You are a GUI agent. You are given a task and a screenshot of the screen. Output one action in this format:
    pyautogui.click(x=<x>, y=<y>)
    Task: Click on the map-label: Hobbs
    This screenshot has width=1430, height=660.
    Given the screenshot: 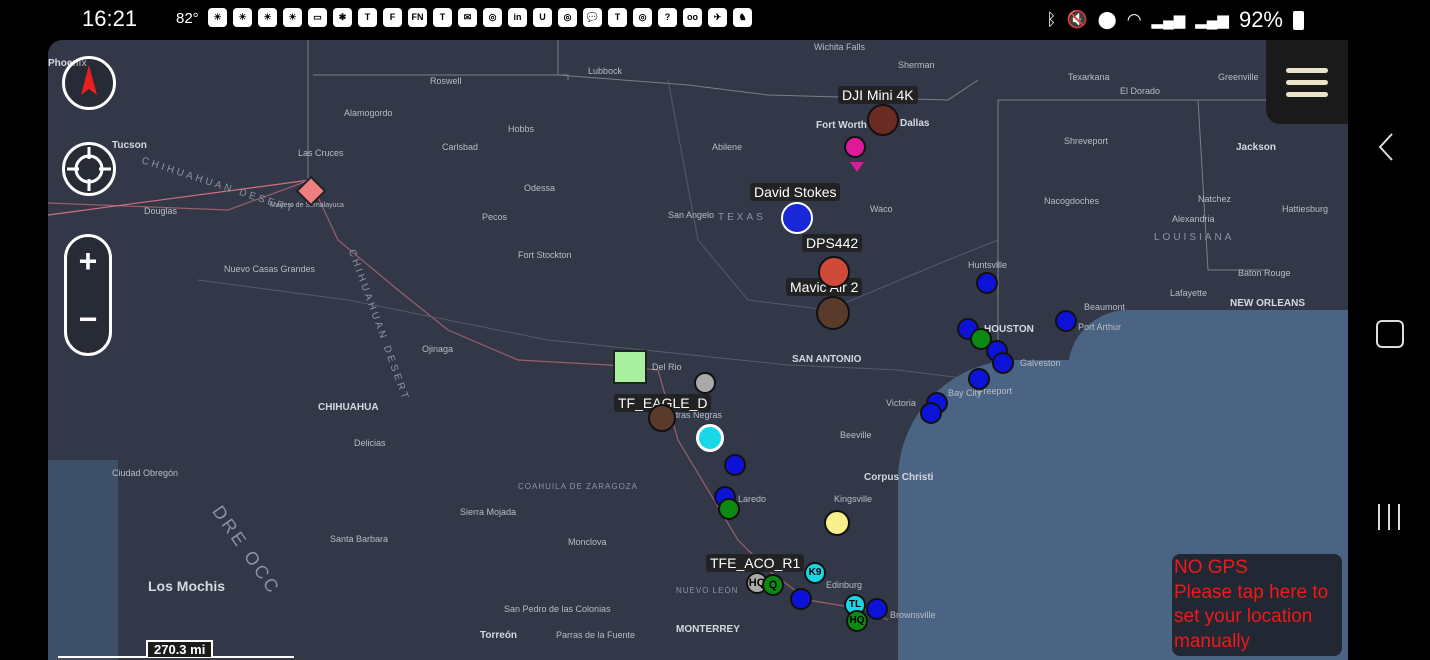 What is the action you would take?
    pyautogui.click(x=521, y=129)
    